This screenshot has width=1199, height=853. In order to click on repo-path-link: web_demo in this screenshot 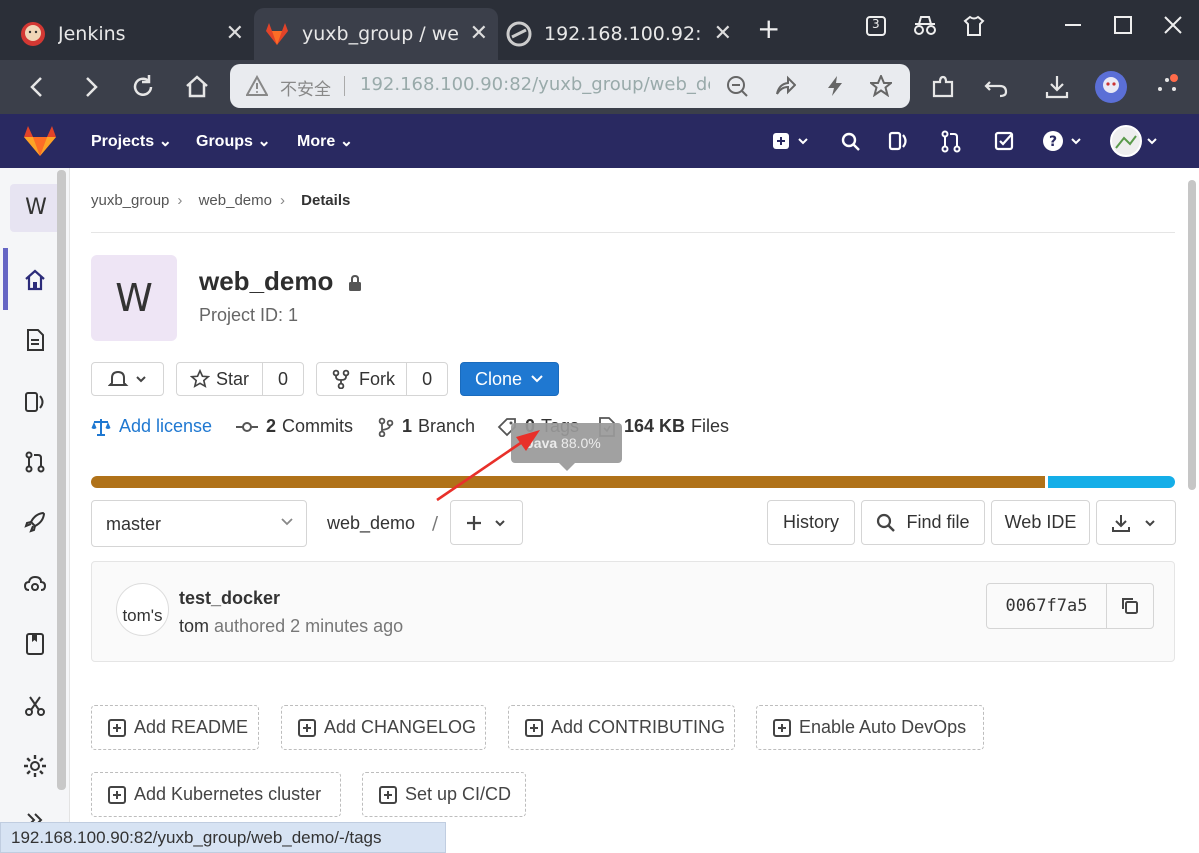, I will do `click(371, 523)`.